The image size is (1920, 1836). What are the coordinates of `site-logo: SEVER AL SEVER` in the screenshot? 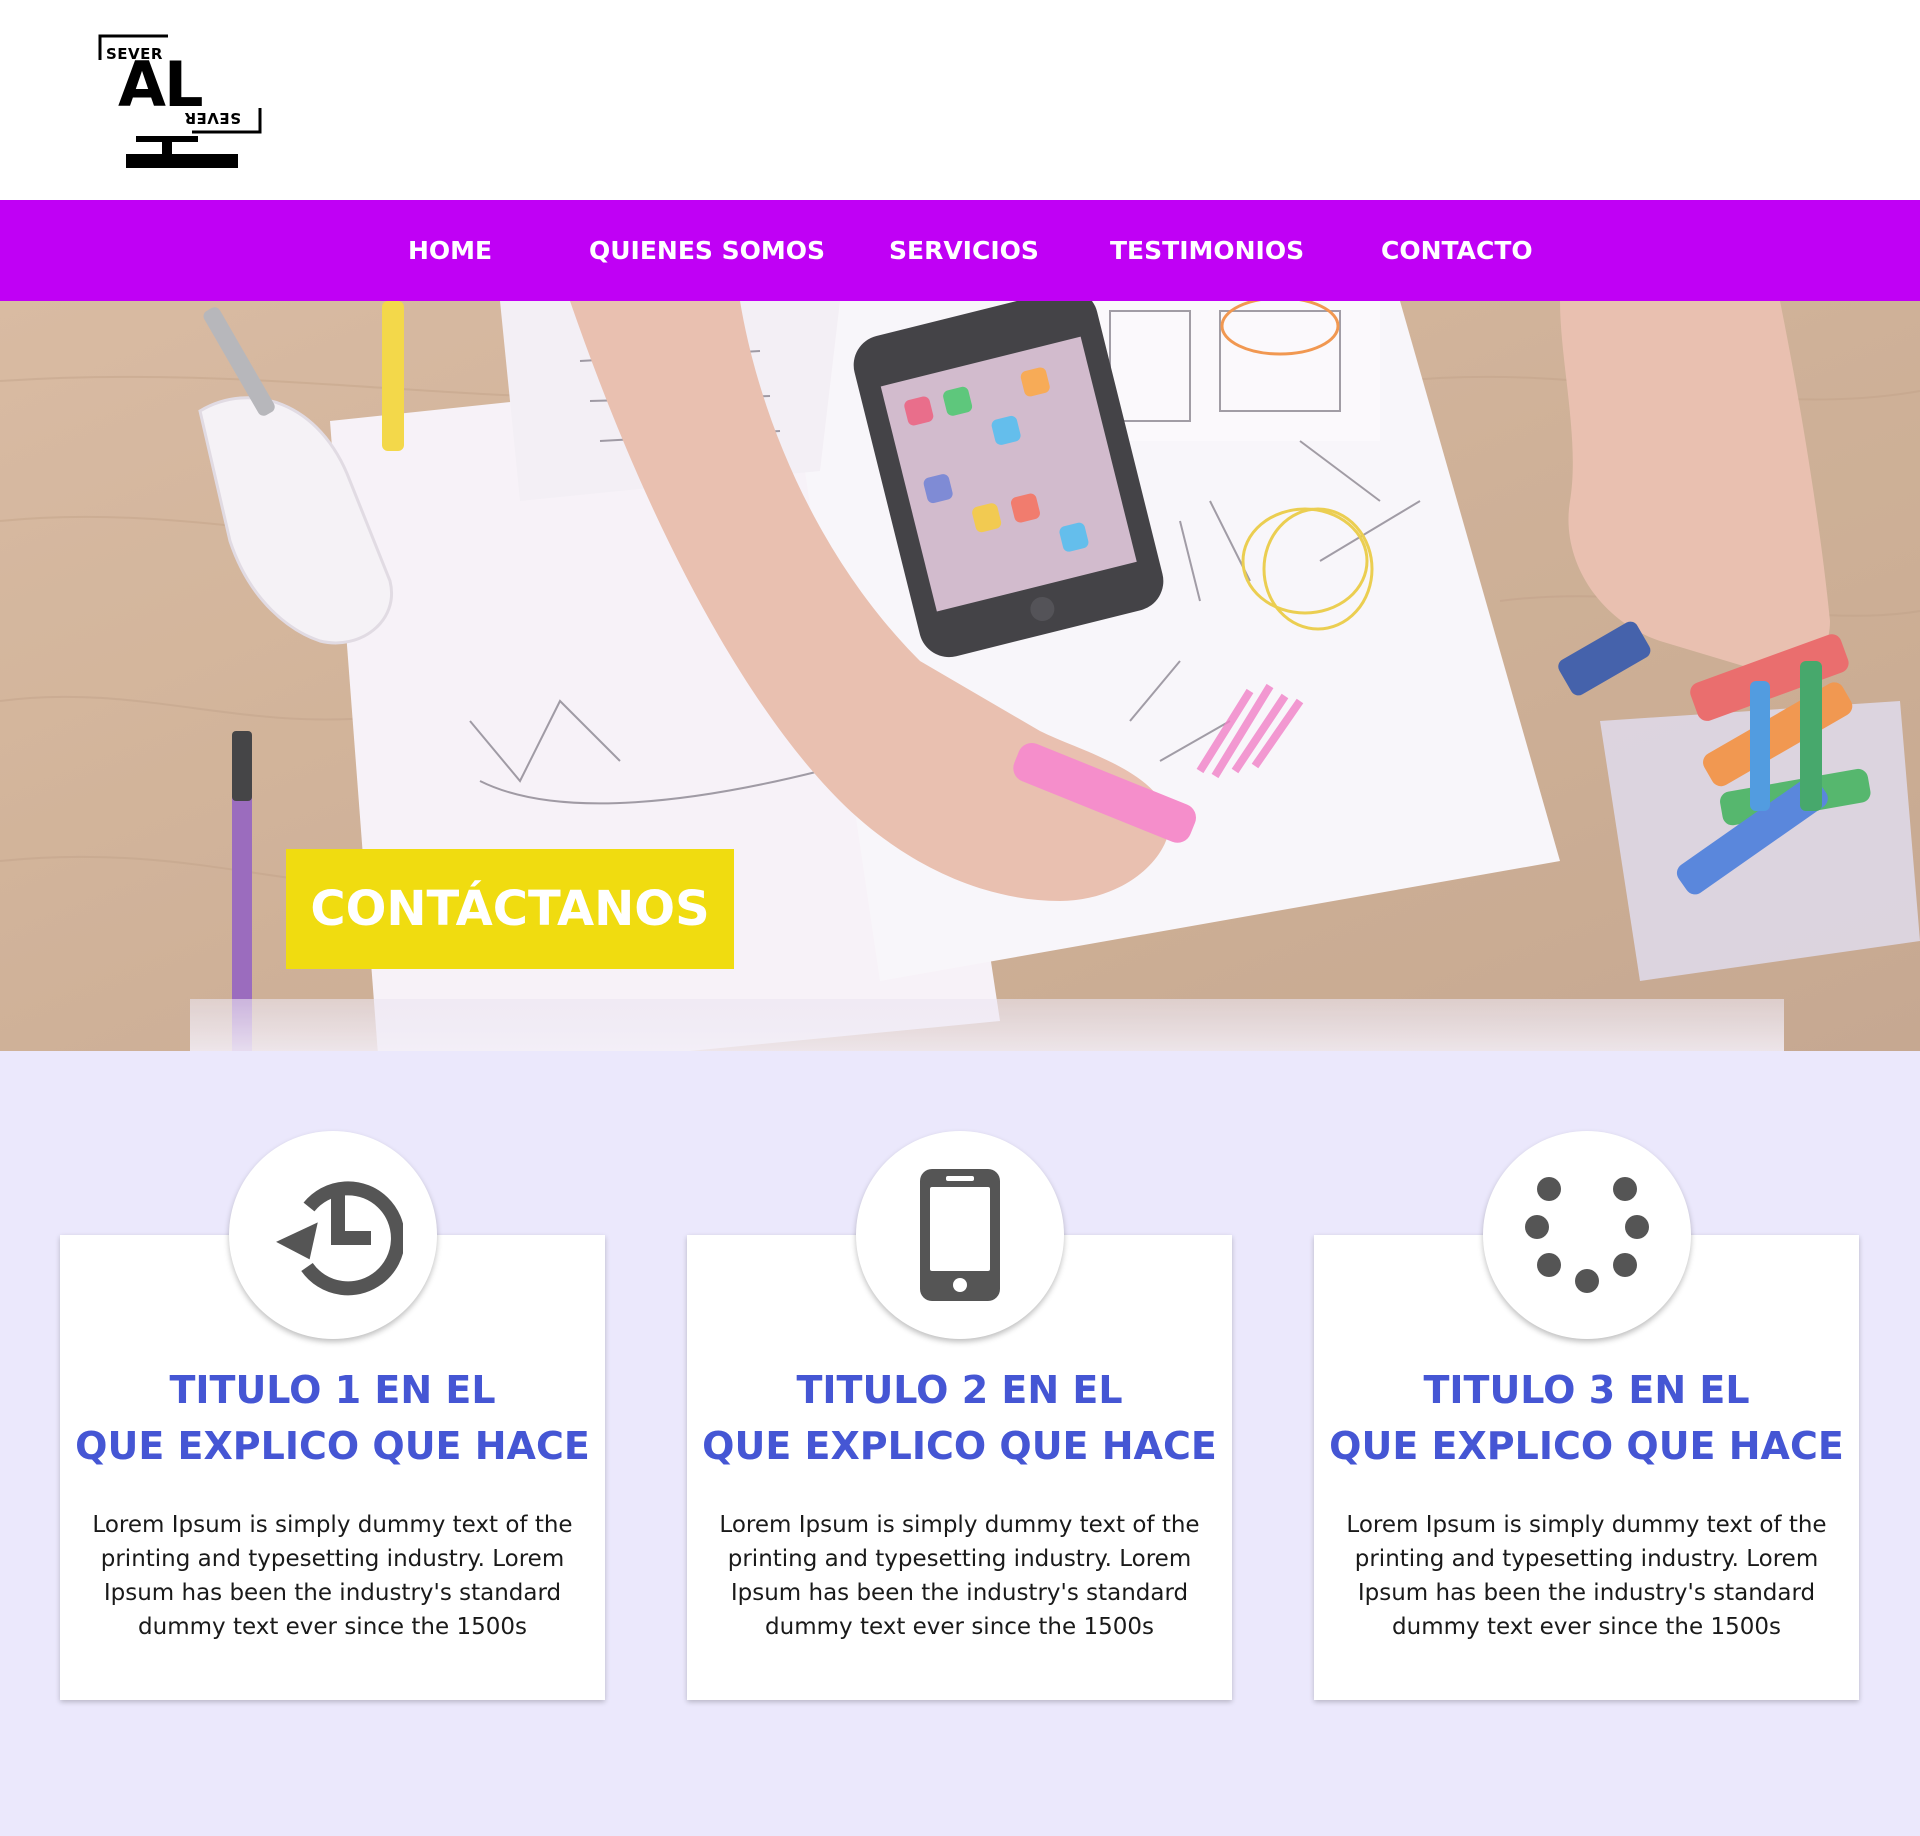 It's located at (181, 104).